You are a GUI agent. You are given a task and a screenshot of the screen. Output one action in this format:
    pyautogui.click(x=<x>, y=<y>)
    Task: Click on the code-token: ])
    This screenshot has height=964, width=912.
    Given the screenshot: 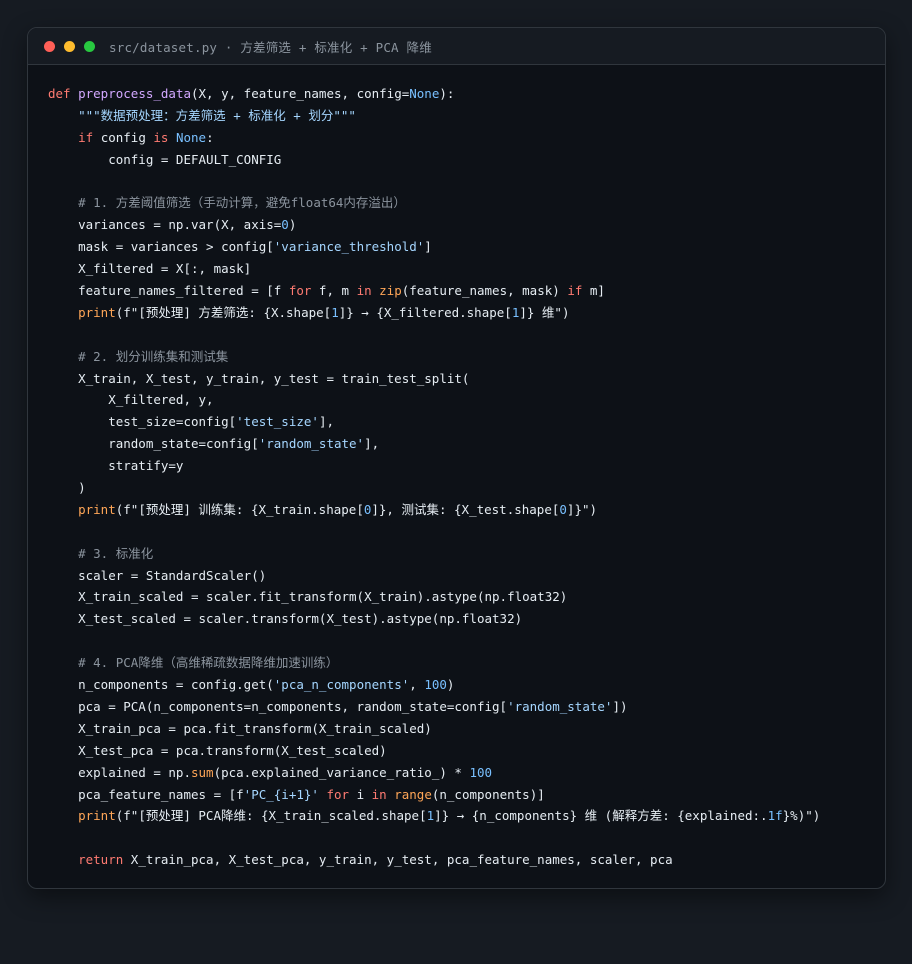 What is the action you would take?
    pyautogui.click(x=620, y=706)
    